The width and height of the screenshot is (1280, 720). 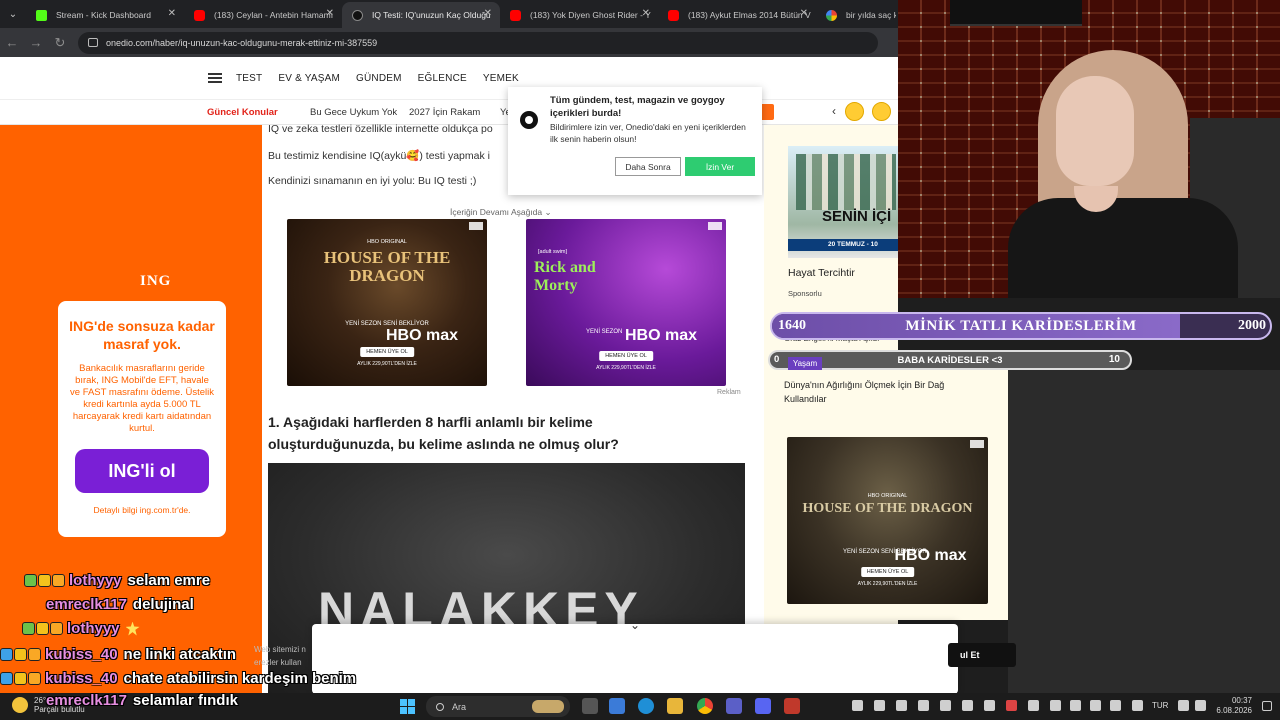 I want to click on tray-chevron-icon, so click(x=857, y=705).